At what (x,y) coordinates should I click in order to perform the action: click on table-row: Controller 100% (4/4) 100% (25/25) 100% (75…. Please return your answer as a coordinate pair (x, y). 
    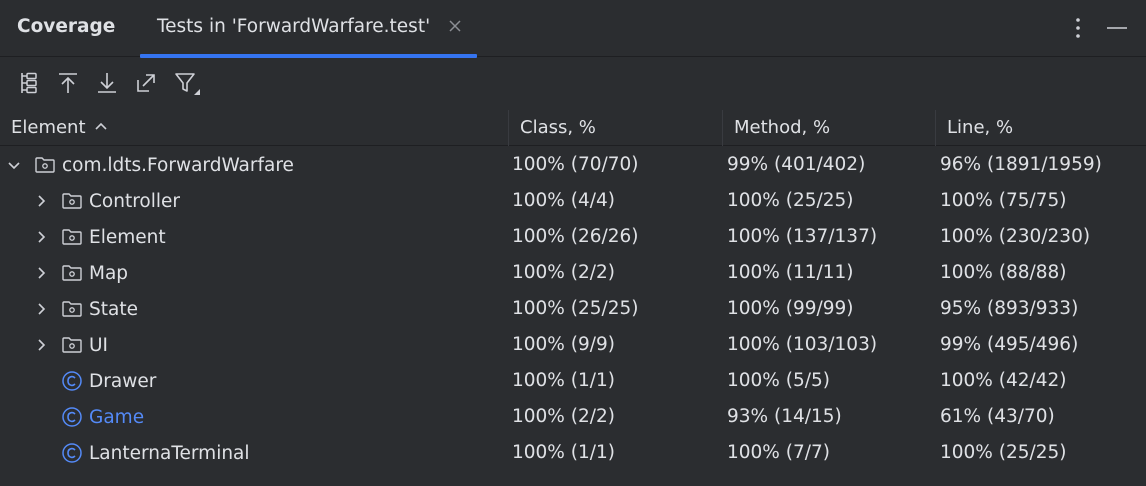
    Looking at the image, I should click on (573, 201).